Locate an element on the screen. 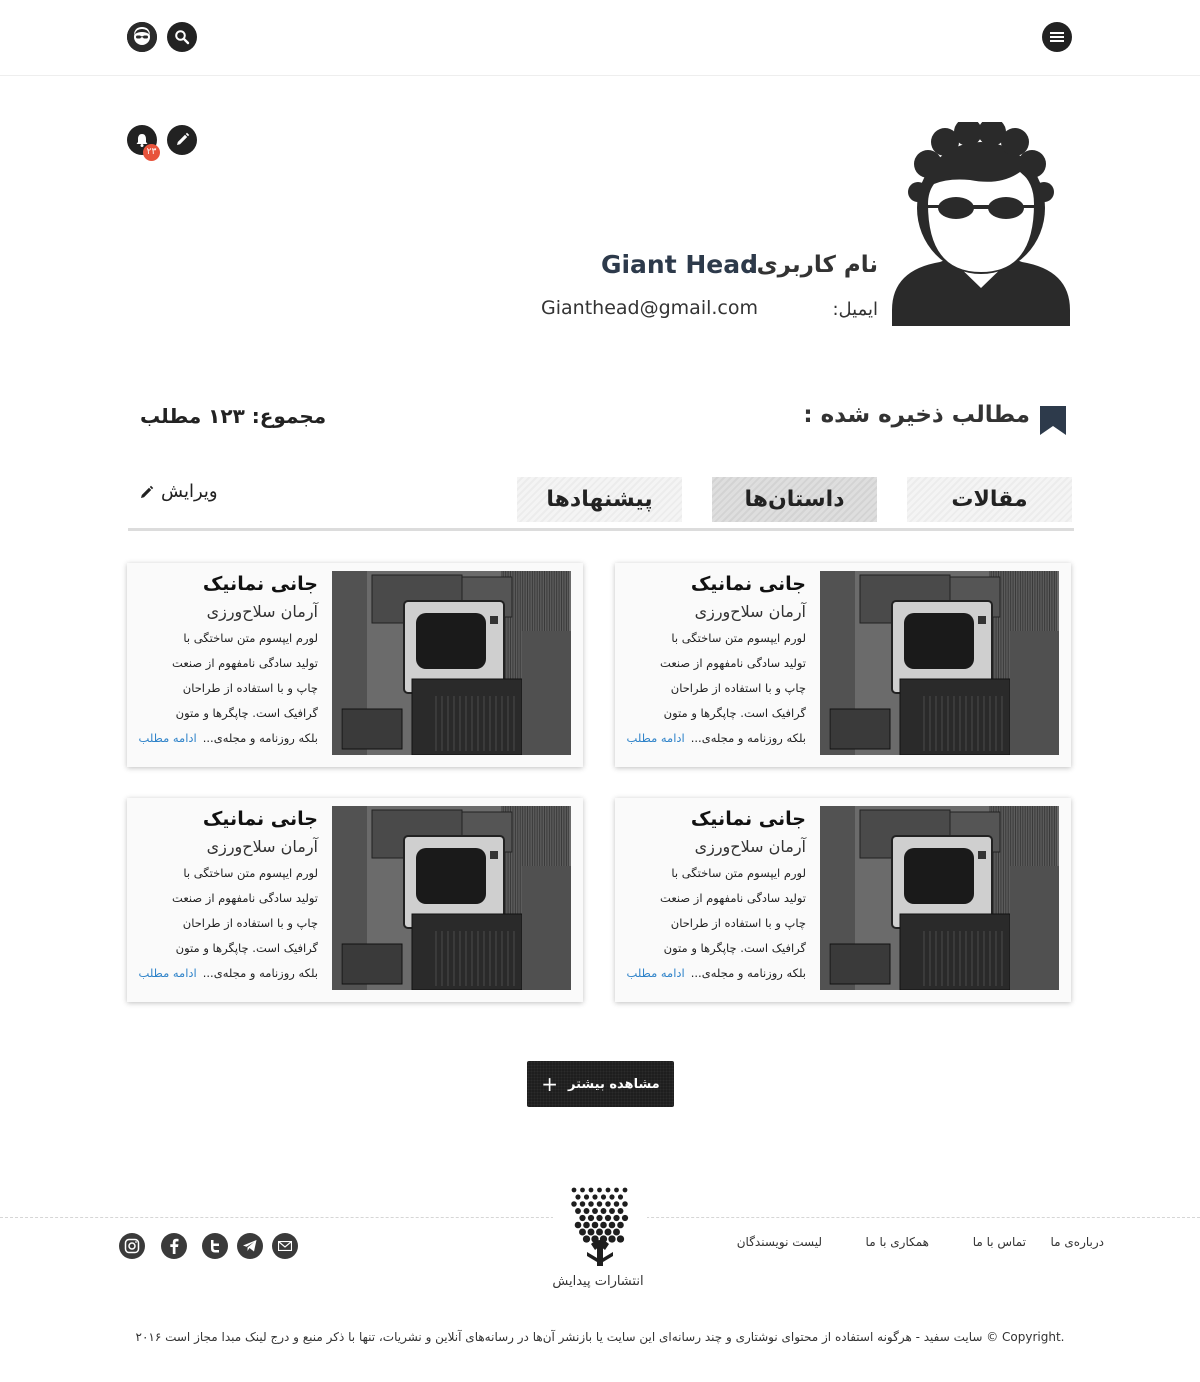 This screenshot has width=1200, height=1382. search-icon is located at coordinates (182, 37).